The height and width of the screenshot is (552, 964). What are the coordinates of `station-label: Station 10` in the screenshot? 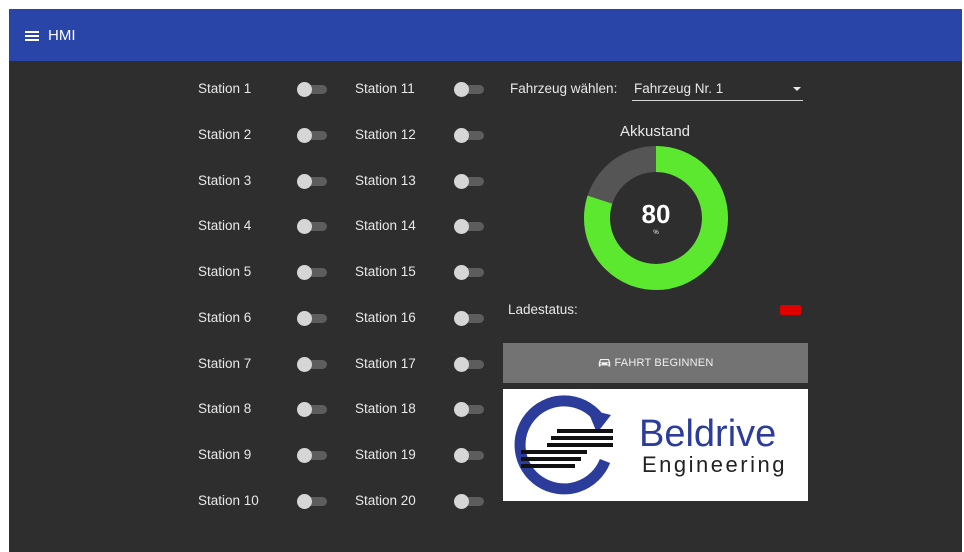 It's located at (228, 500).